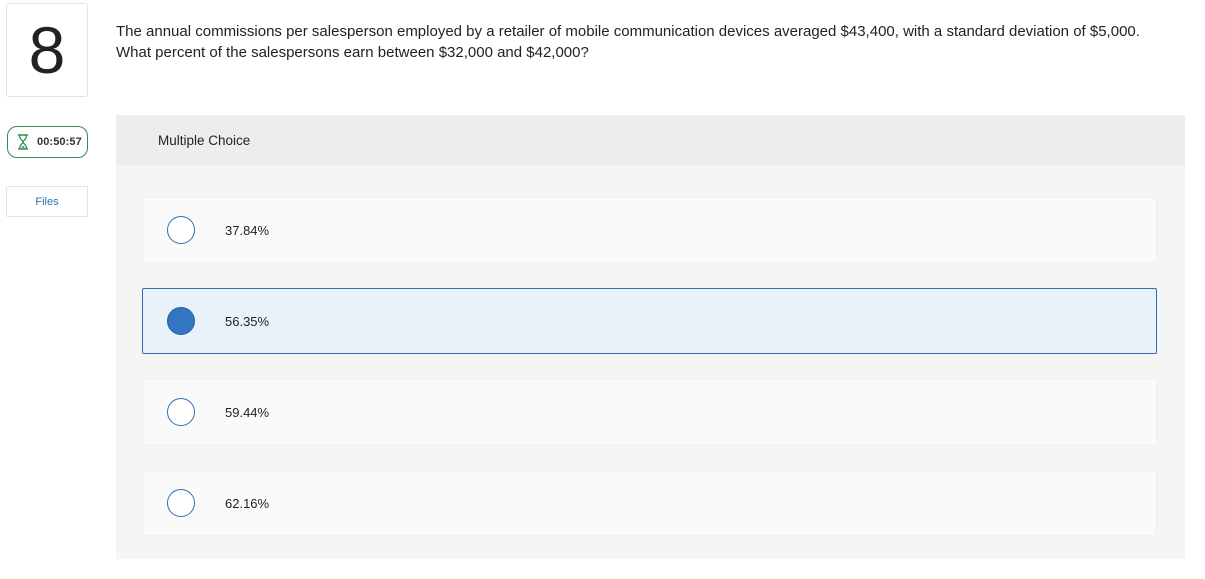 This screenshot has height=579, width=1205. Describe the element at coordinates (247, 412) in the screenshot. I see `answer-option-label: 59.44%` at that location.